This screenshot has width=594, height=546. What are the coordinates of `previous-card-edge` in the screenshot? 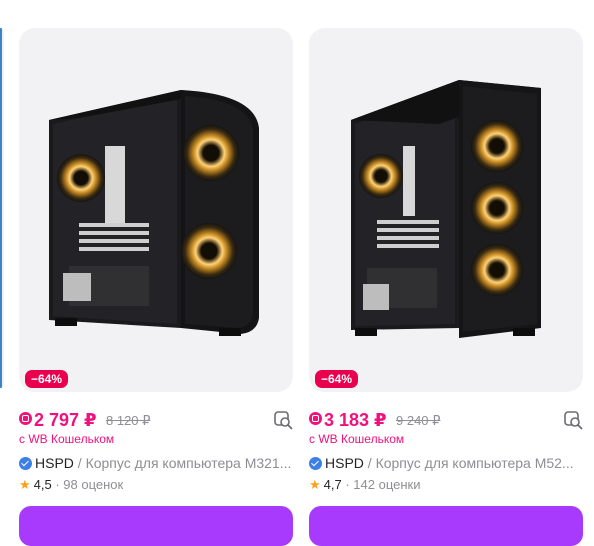 It's located at (2, 208).